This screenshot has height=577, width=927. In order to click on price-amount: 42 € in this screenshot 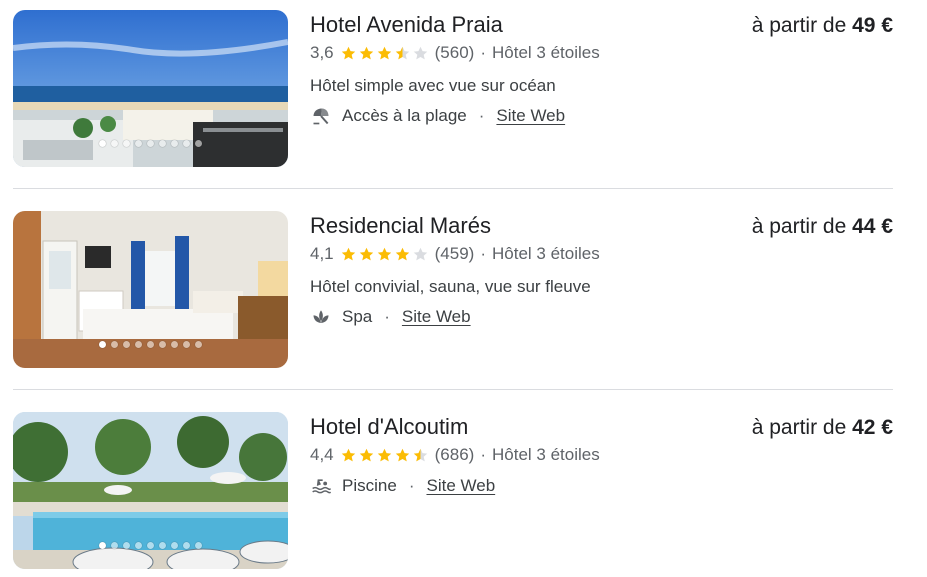, I will do `click(872, 427)`.